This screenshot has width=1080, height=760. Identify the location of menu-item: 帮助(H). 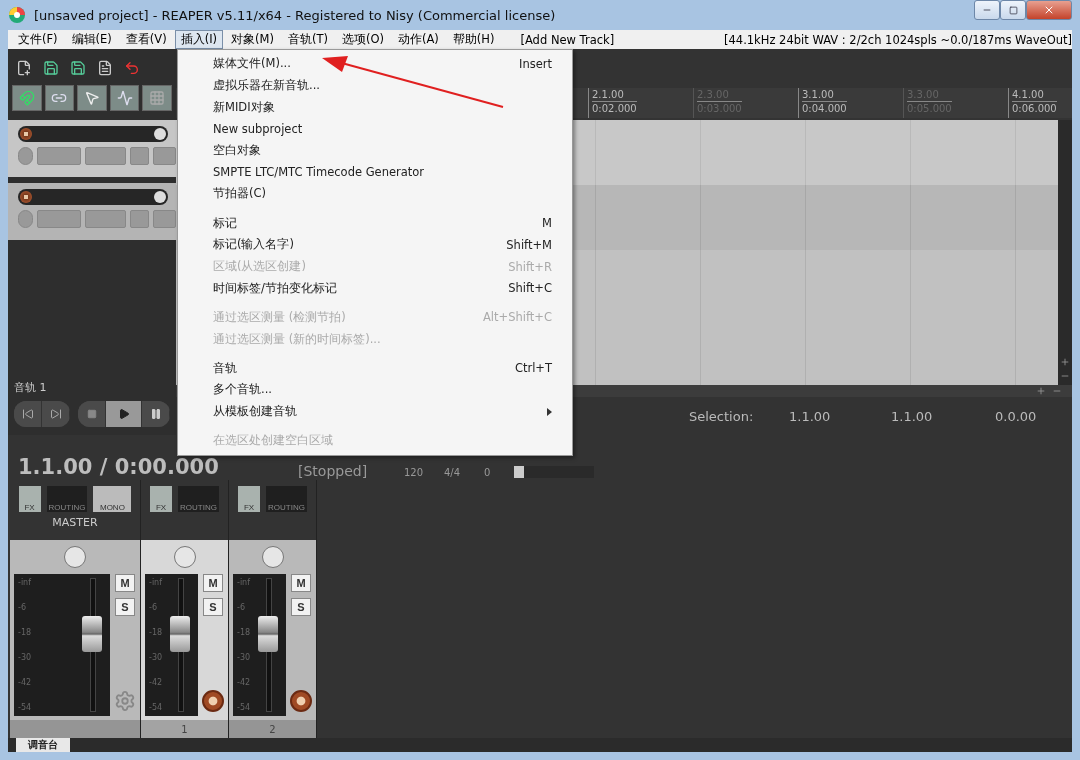
(473, 39).